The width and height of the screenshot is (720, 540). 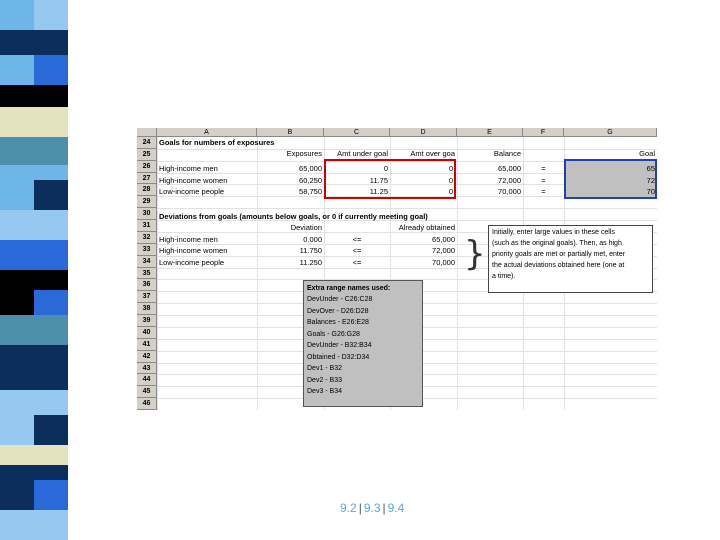 I want to click on obtained-cell: 65,000, so click(x=422, y=239).